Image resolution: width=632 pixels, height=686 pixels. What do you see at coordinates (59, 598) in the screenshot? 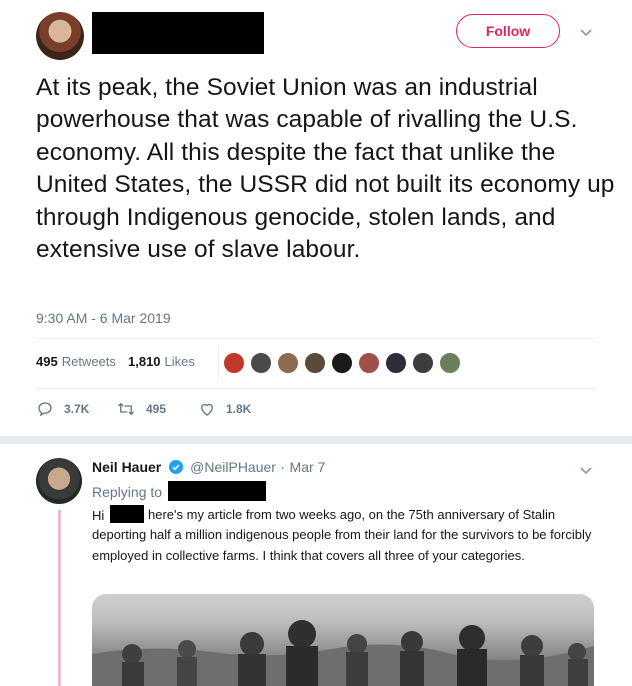
I see `thread-line` at bounding box center [59, 598].